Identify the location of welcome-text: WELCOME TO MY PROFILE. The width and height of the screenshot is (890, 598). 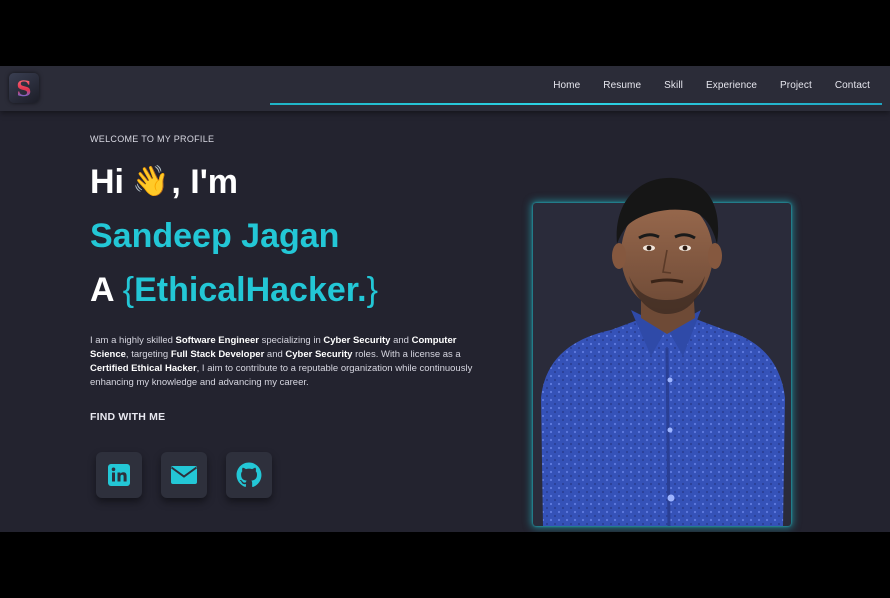
(152, 139).